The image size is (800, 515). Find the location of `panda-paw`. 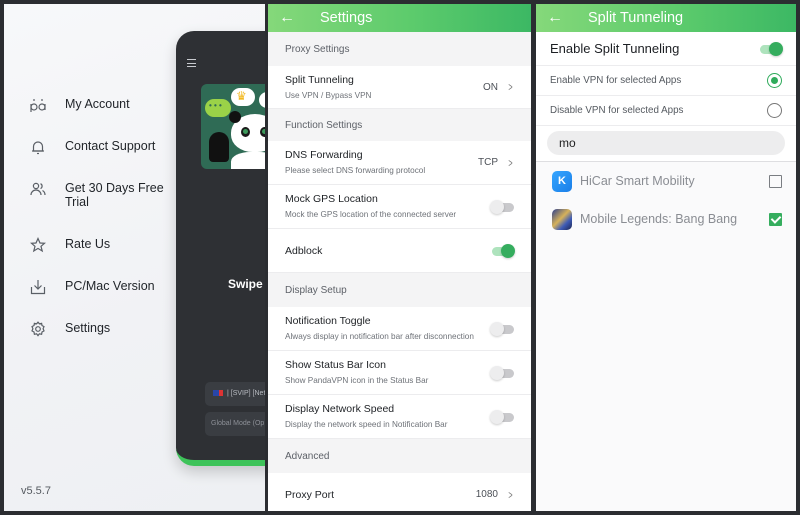

panda-paw is located at coordinates (219, 147).